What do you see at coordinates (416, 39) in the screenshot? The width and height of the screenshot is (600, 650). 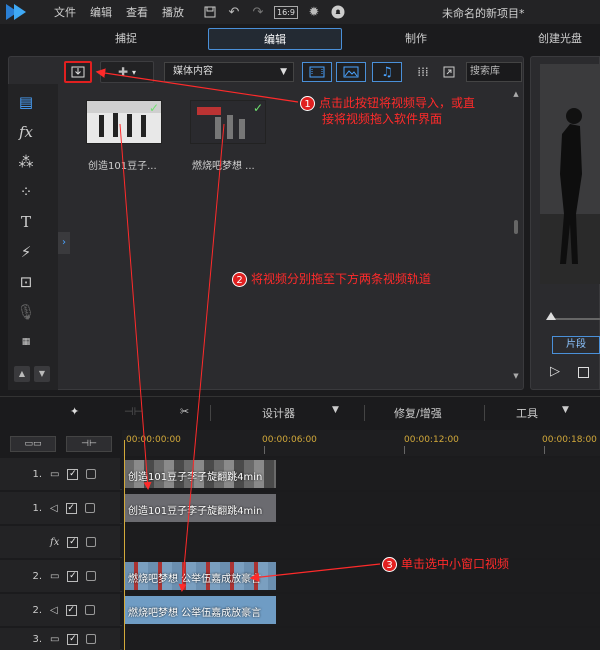 I see `tab-produce: 制作` at bounding box center [416, 39].